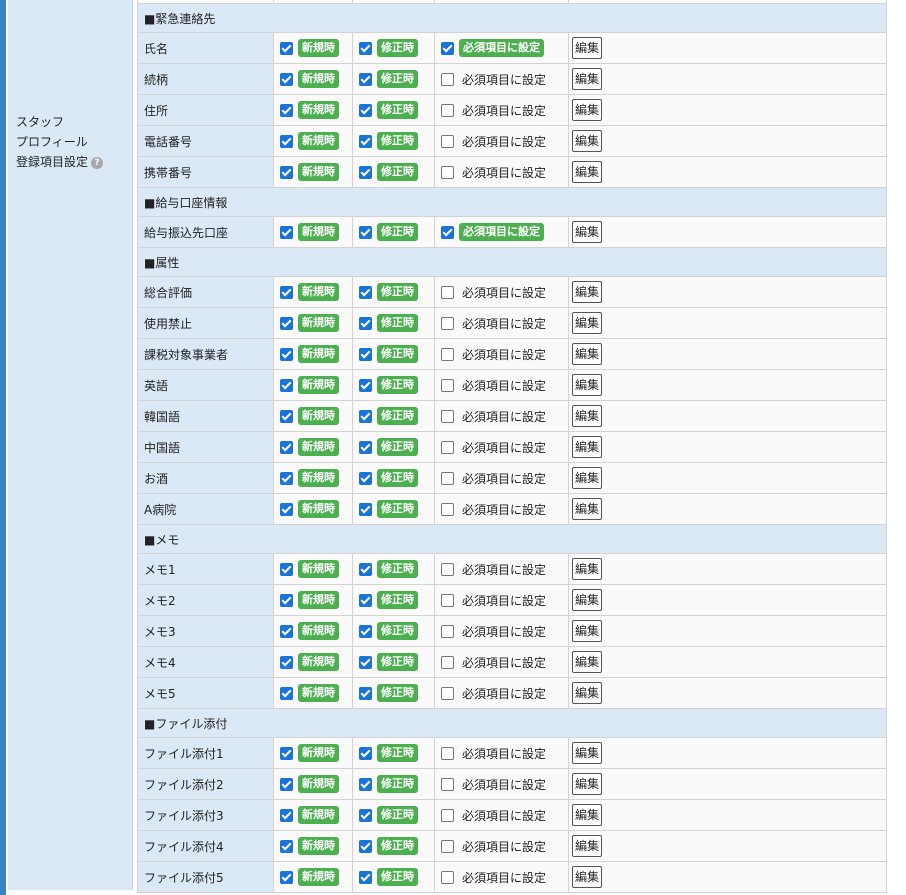  Describe the element at coordinates (727, 385) in the screenshot. I see `action-cell: 編集` at that location.